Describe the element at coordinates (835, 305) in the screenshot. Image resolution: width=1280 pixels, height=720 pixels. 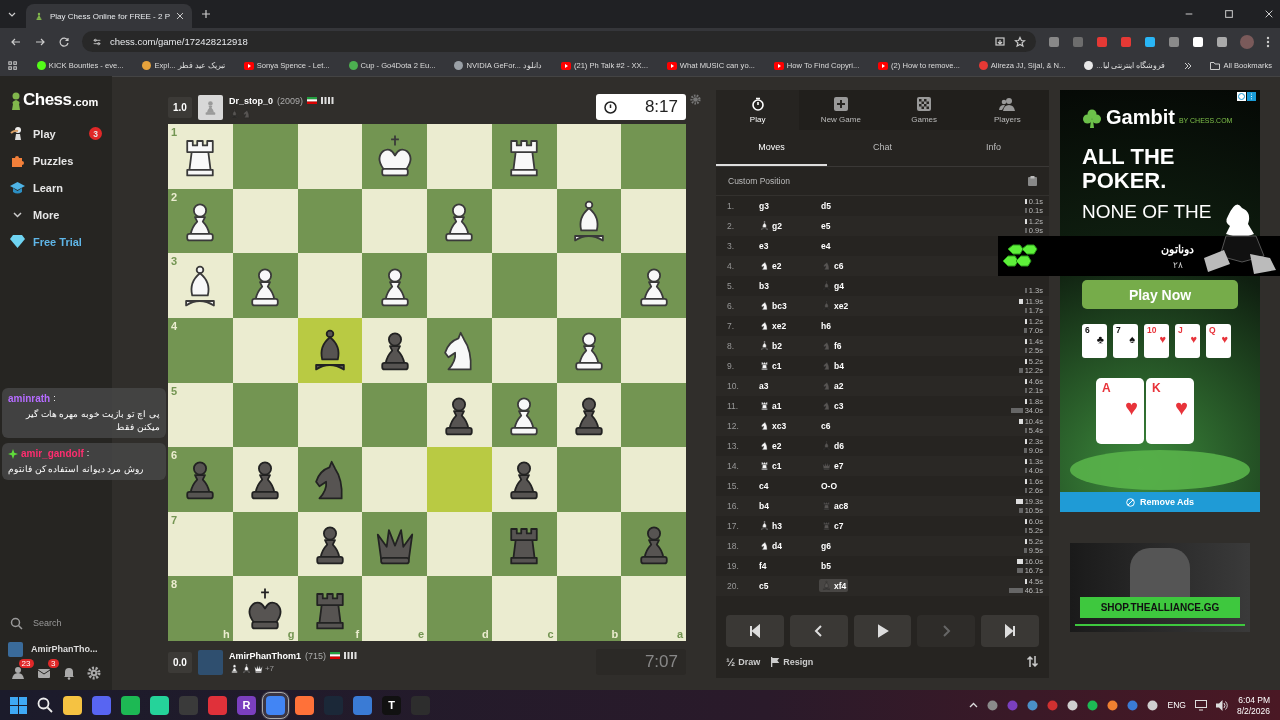
I see `move-notation: xe2` at that location.